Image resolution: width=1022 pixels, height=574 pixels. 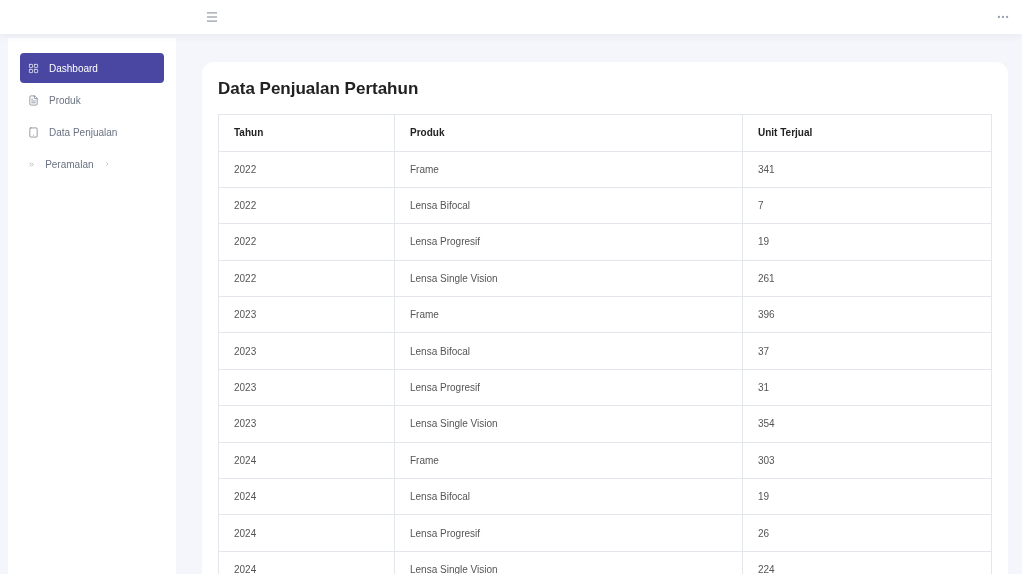 I want to click on table-cell: 261, so click(x=766, y=278).